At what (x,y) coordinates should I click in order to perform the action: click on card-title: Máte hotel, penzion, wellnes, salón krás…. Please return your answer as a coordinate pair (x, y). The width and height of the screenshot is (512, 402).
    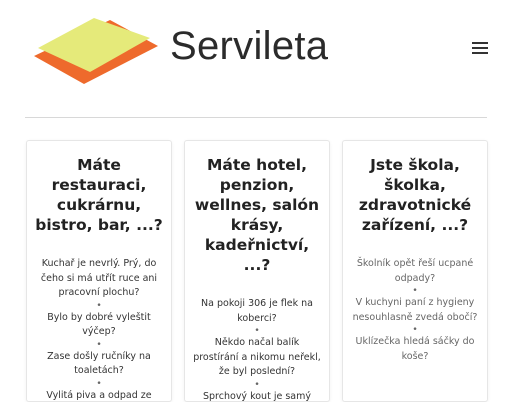
    Looking at the image, I should click on (257, 208).